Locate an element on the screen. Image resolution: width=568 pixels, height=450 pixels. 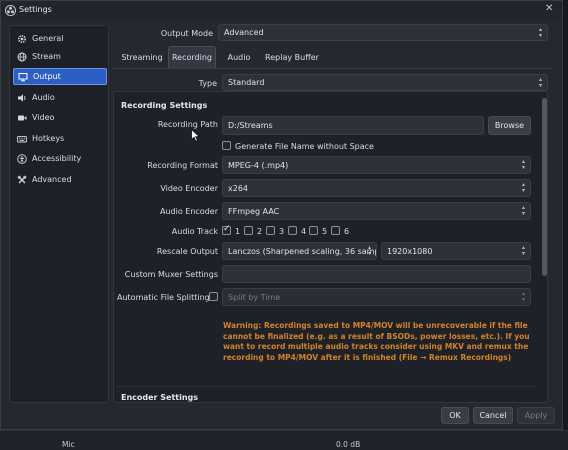
audio-track-6-checkbox is located at coordinates (335, 230).